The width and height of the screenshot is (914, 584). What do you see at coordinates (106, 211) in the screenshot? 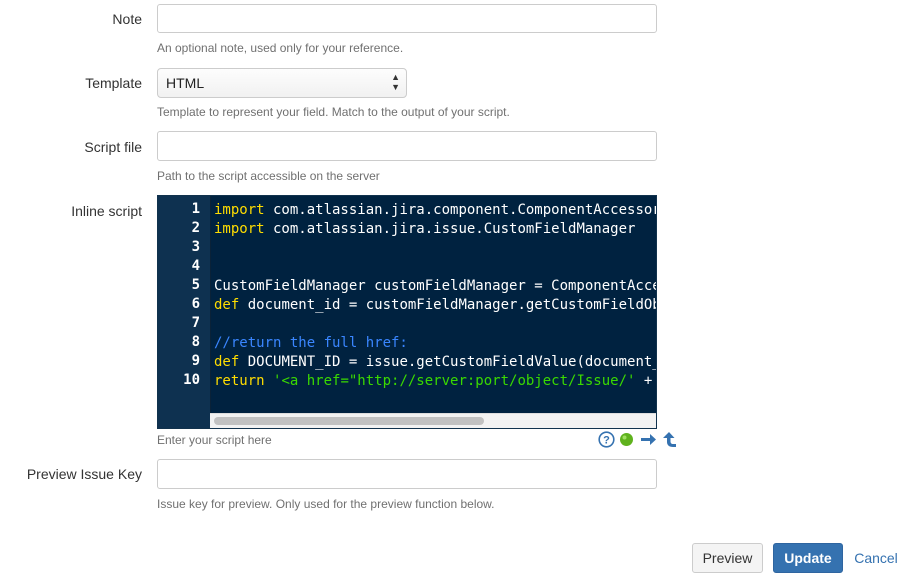
I see `inline-script-label: Inline script` at bounding box center [106, 211].